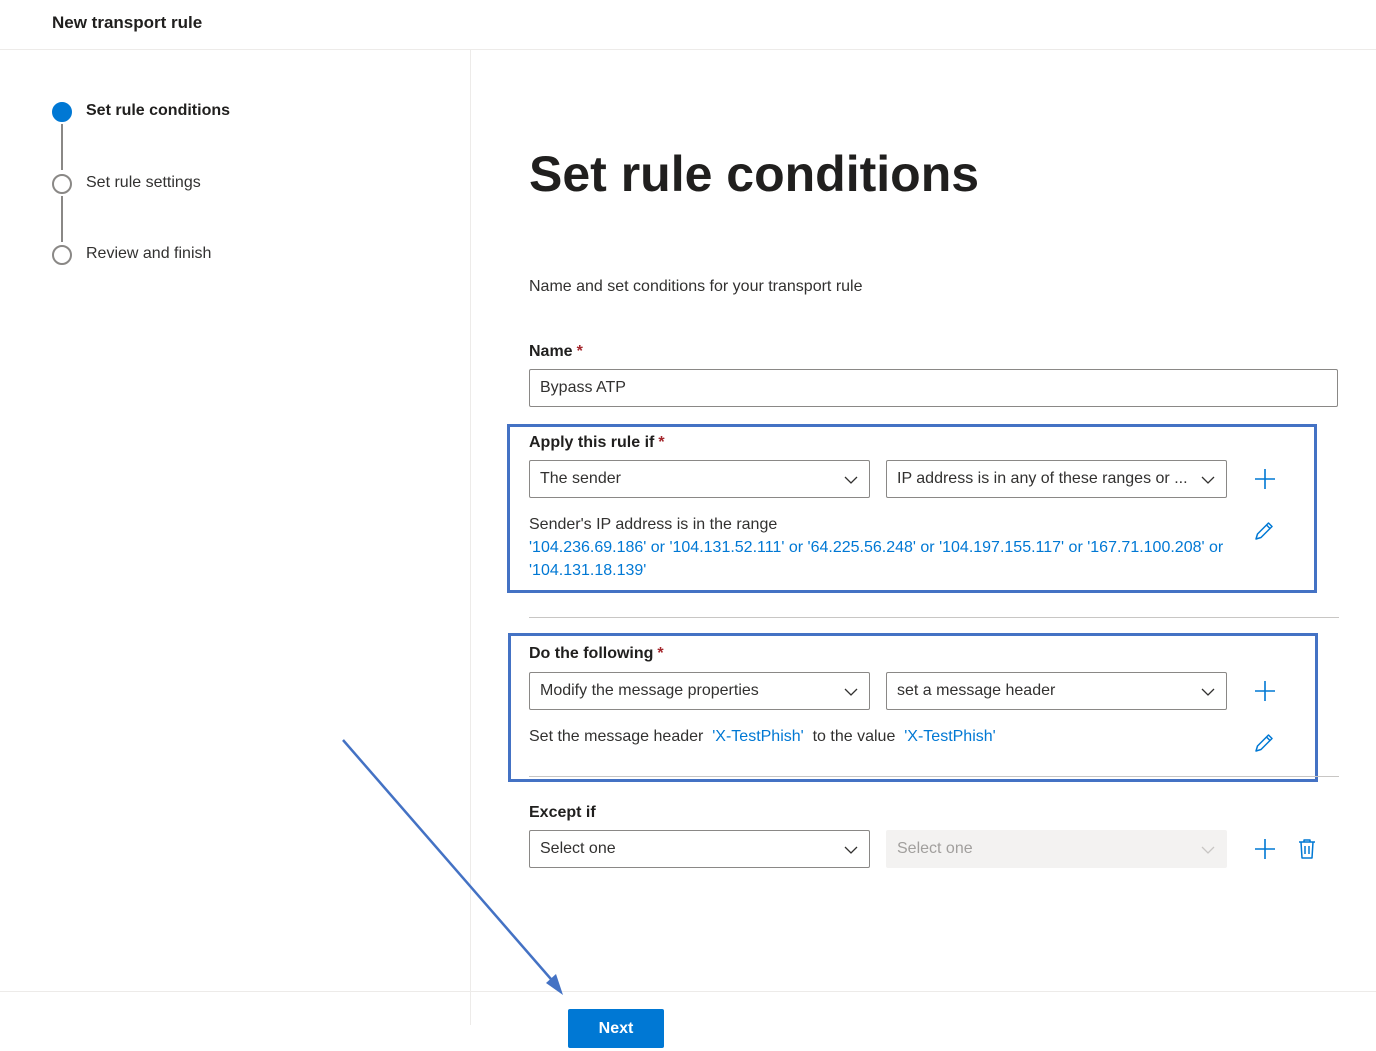 The width and height of the screenshot is (1376, 1051). I want to click on summary-text-part: to the value, so click(854, 736).